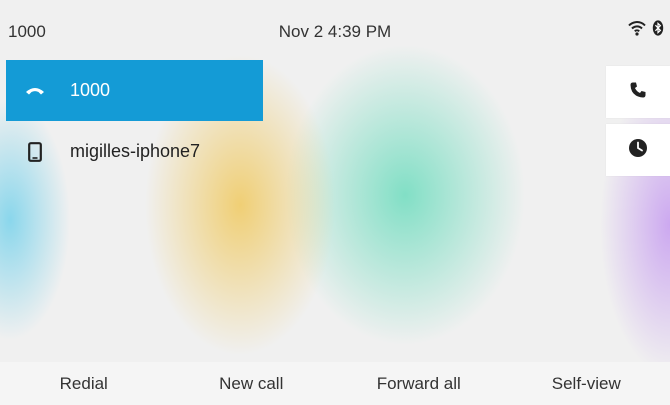 Image resolution: width=670 pixels, height=405 pixels. Describe the element at coordinates (90, 90) in the screenshot. I see `line-label: 1000` at that location.